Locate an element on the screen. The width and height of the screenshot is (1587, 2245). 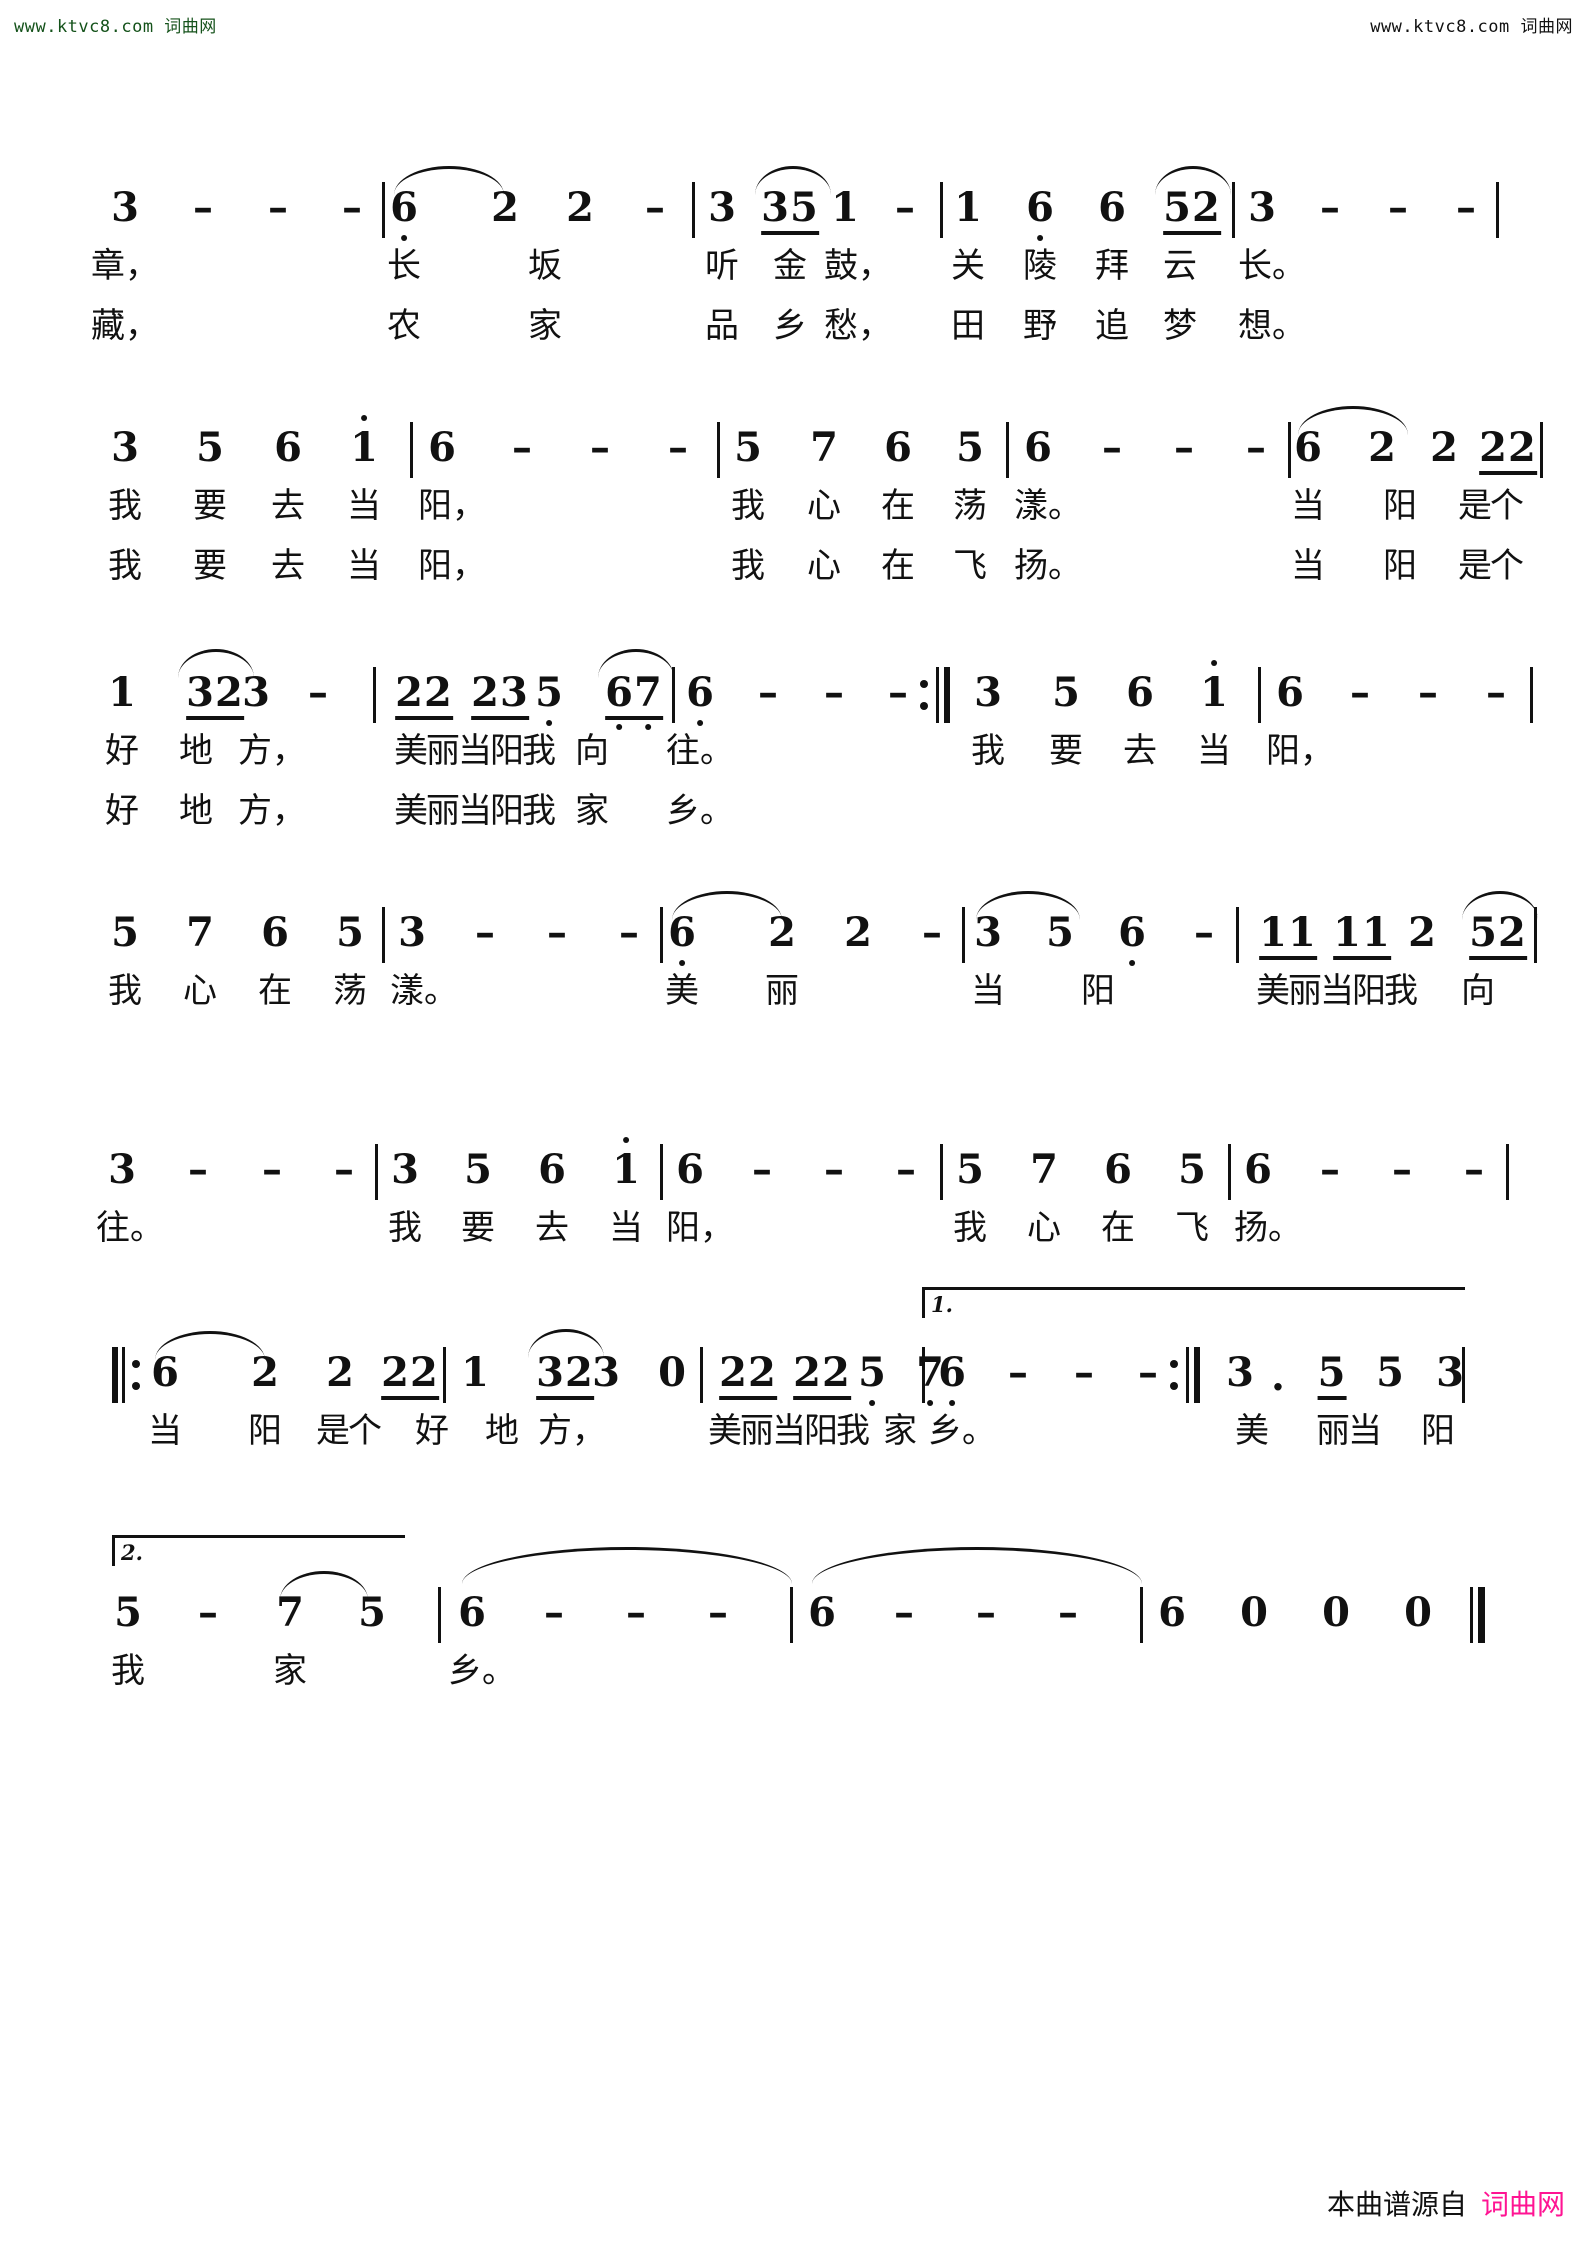
repeat-end-sign is located at coordinates (1186, 1375).